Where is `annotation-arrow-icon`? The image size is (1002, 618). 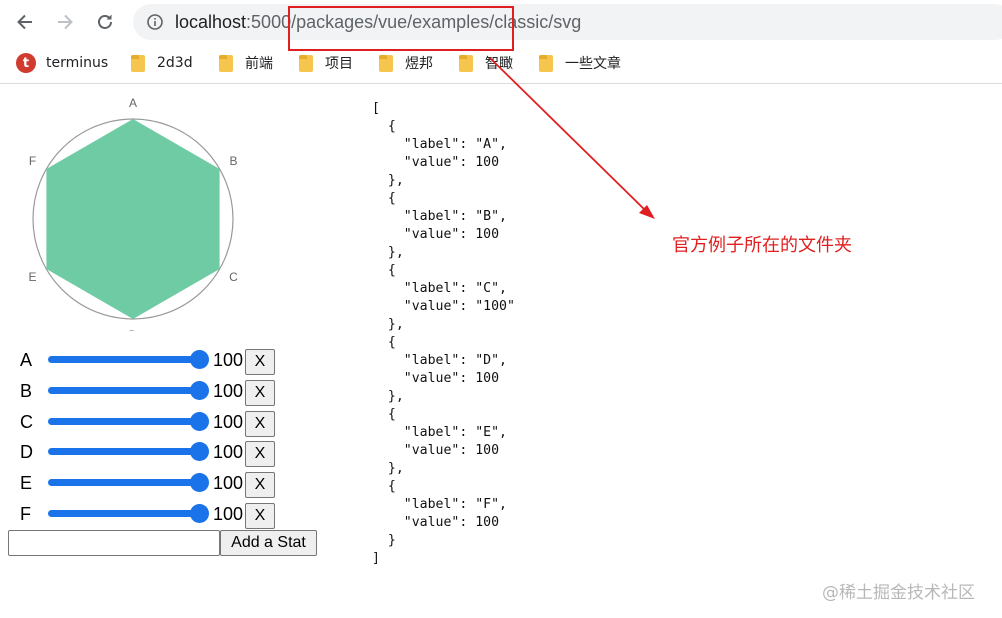
annotation-arrow-icon is located at coordinates (572, 138).